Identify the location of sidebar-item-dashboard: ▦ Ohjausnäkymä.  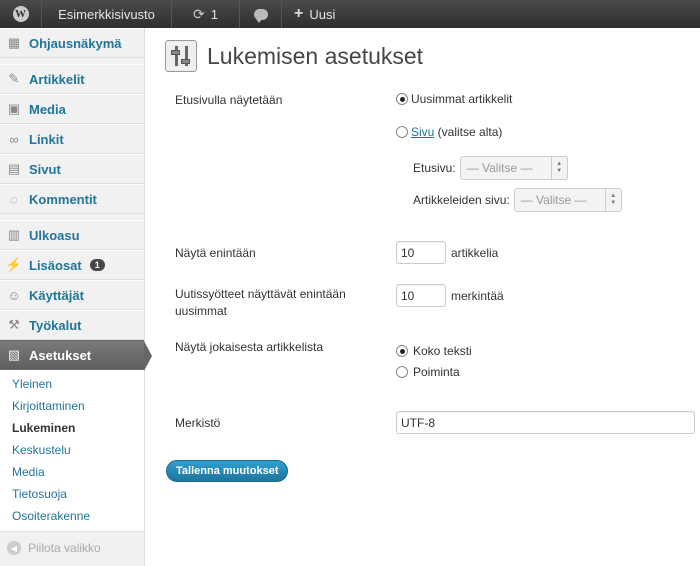
(72, 43).